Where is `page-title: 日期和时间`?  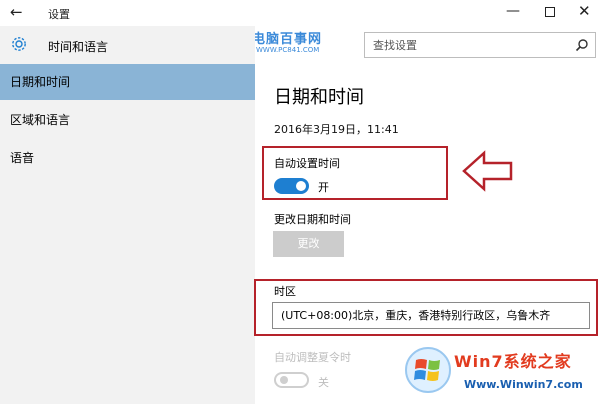
page-title: 日期和时间 is located at coordinates (319, 97).